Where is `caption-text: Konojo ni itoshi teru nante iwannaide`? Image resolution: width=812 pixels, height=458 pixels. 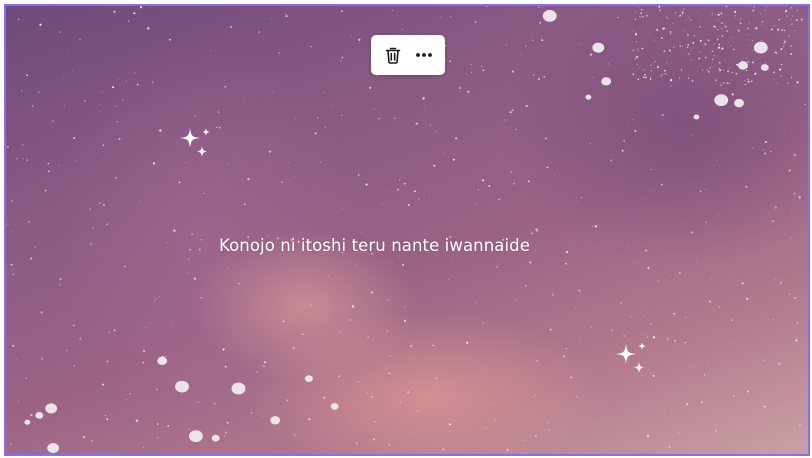
caption-text: Konojo ni itoshi teru nante iwannaide is located at coordinates (374, 245).